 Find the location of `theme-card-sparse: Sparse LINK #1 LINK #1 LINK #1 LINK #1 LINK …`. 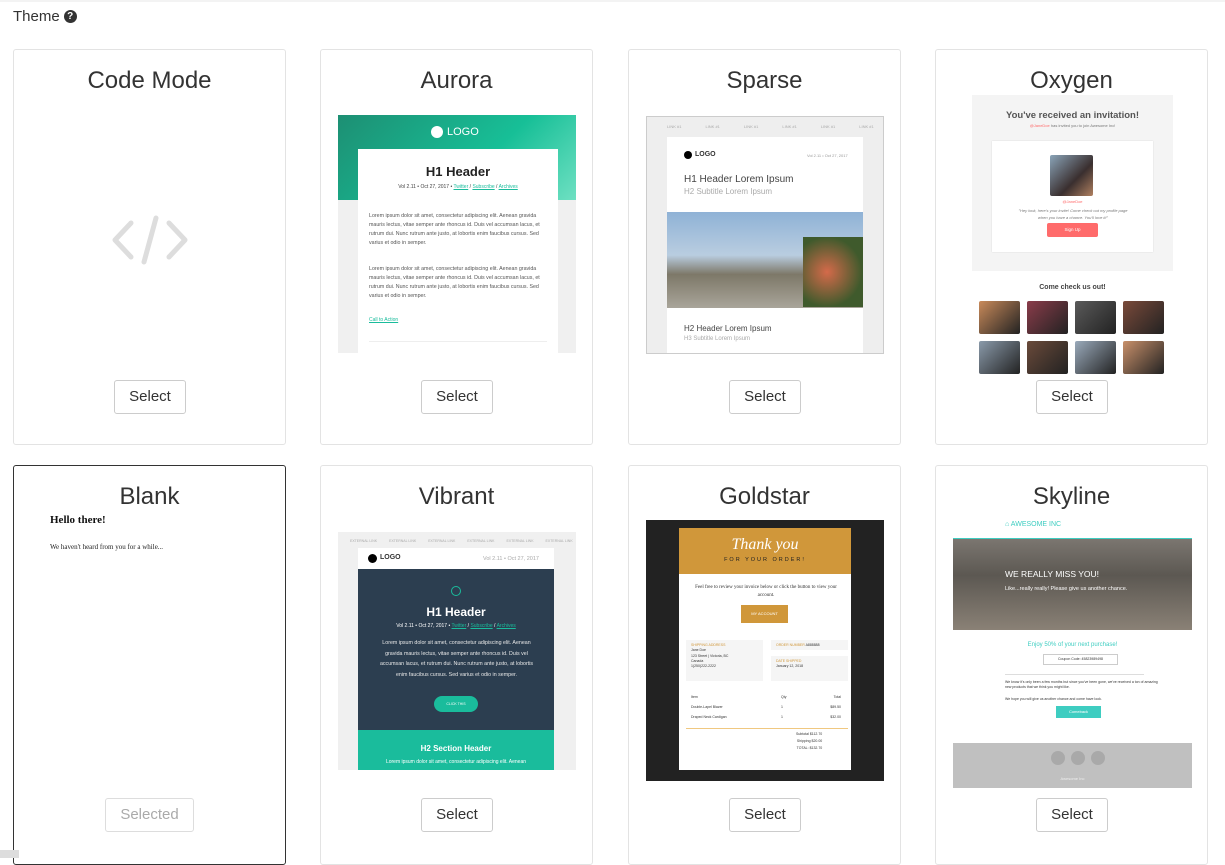

theme-card-sparse: Sparse LINK #1 LINK #1 LINK #1 LINK #1 LINK … is located at coordinates (764, 247).